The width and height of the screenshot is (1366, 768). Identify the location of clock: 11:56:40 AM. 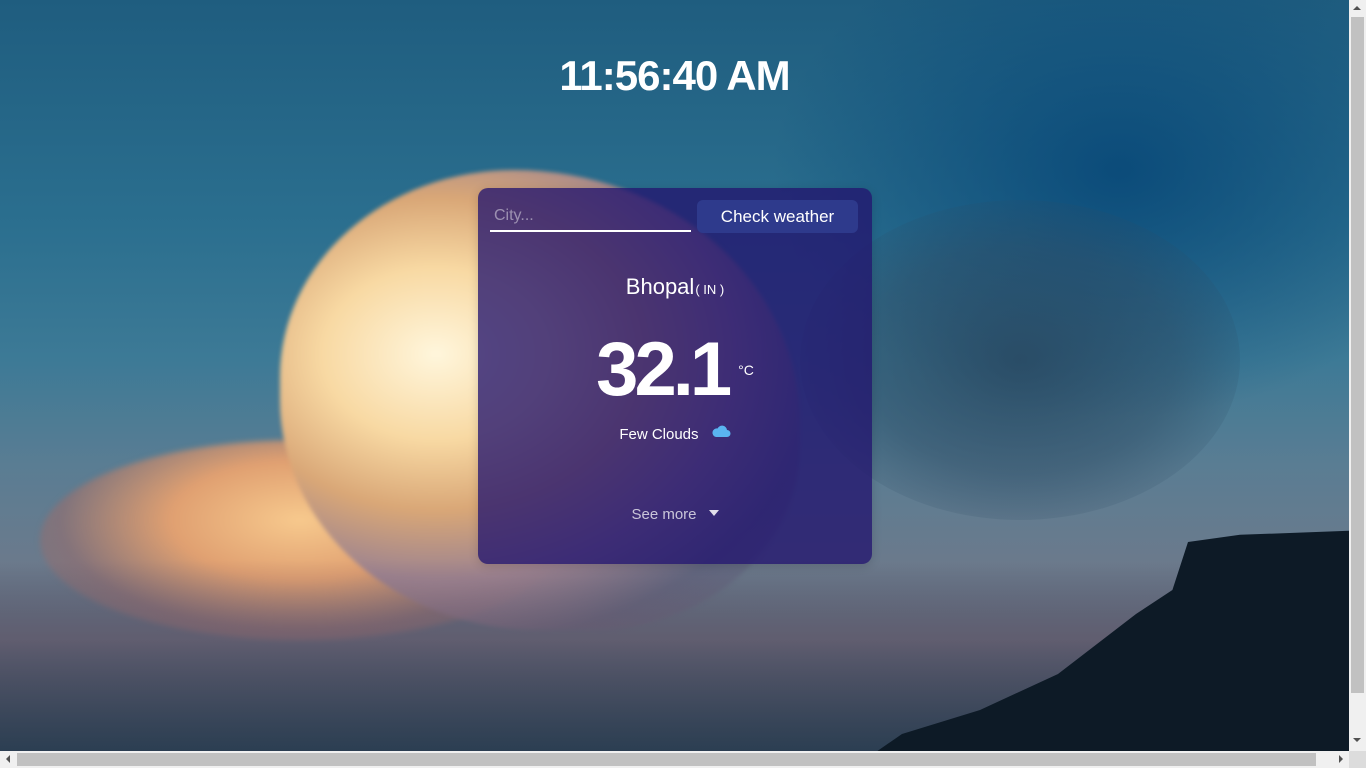
(674, 75).